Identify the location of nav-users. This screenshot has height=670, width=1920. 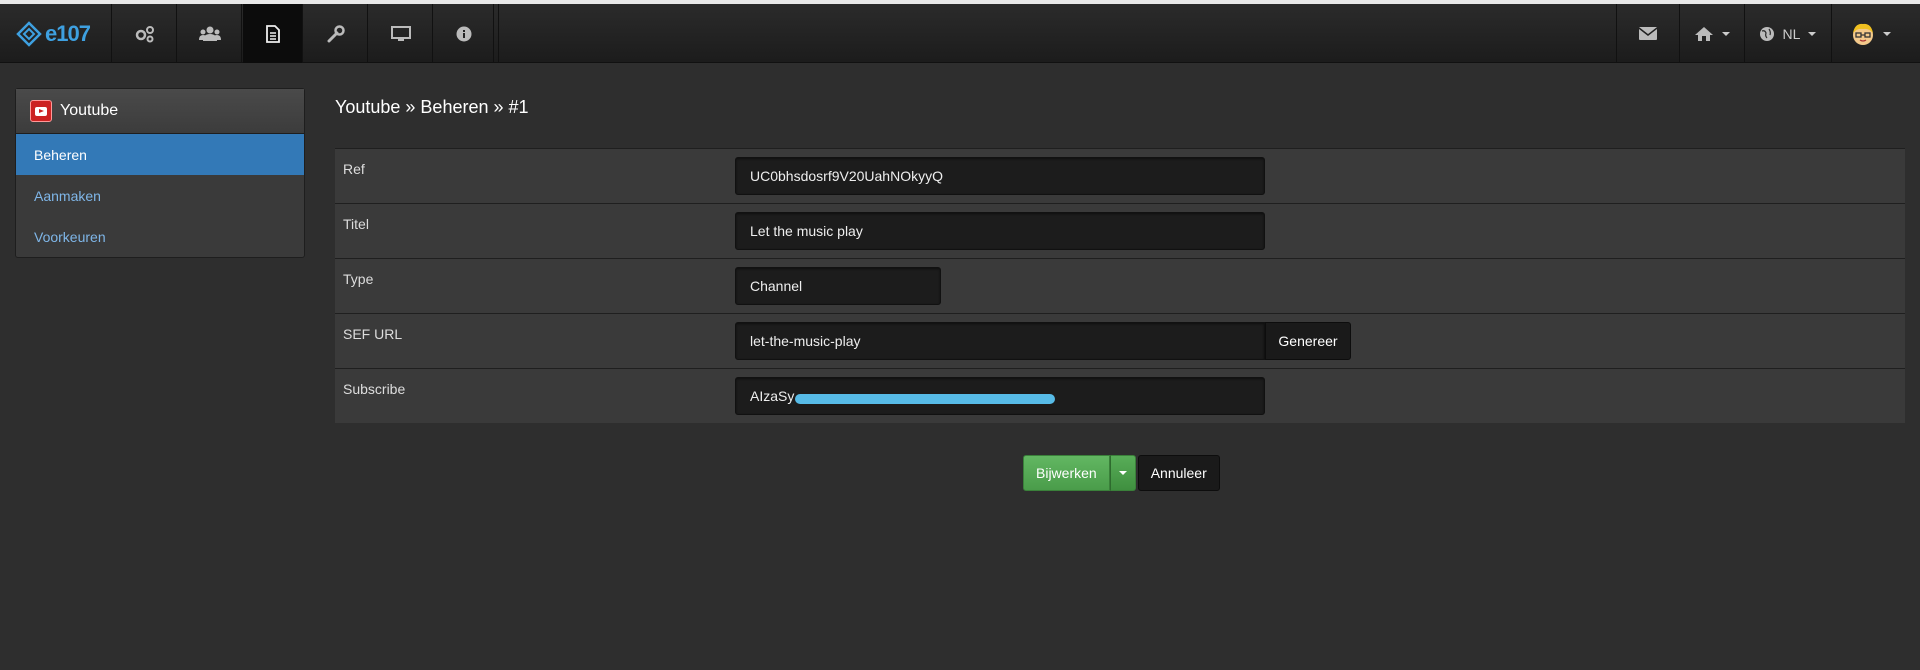
(210, 33).